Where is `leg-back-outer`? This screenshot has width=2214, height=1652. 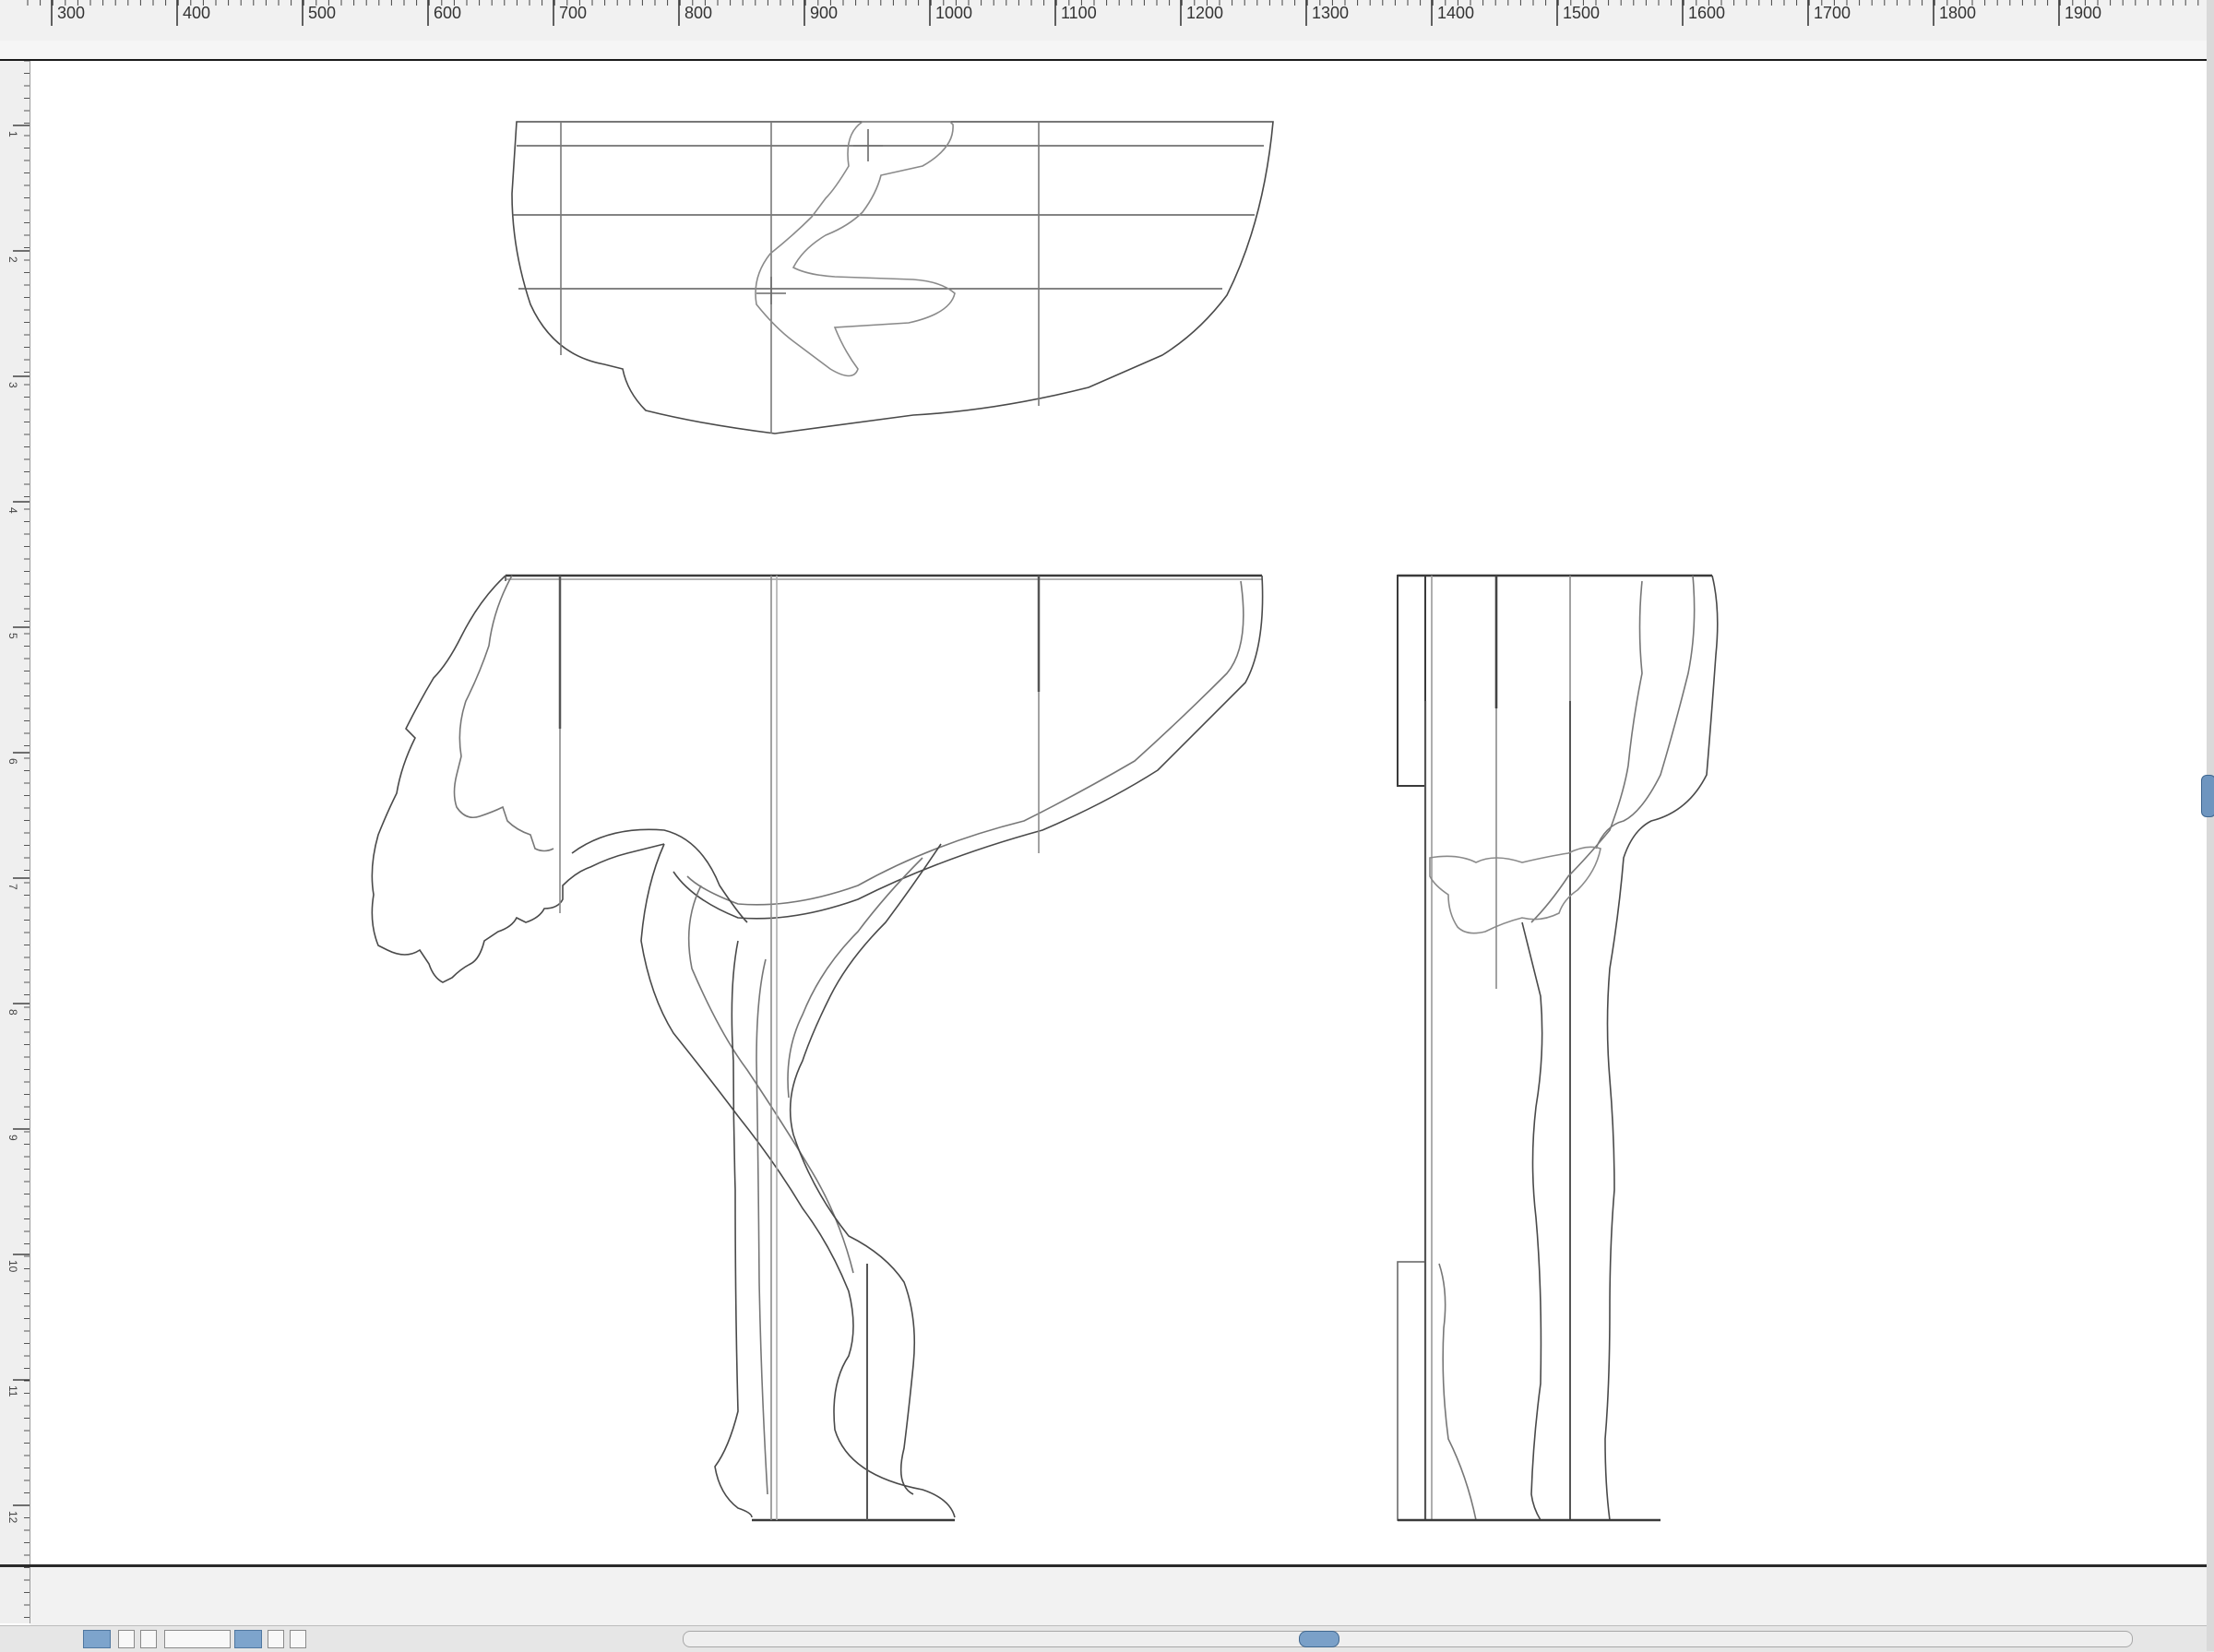 leg-back-outer is located at coordinates (865, 1169).